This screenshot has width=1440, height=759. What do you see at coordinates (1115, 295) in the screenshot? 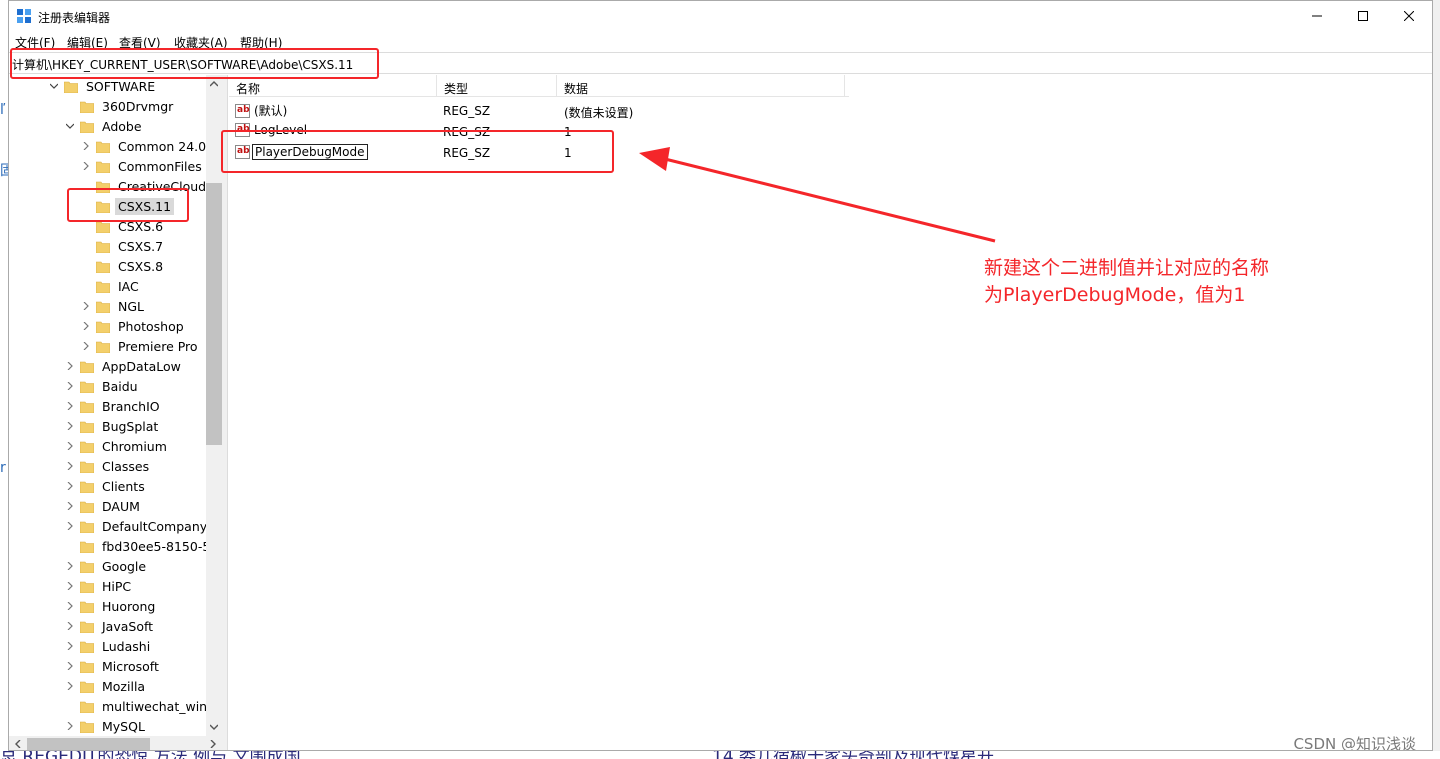
I see `annotation-line-2: 为PlayerDebugMode，值为1` at bounding box center [1115, 295].